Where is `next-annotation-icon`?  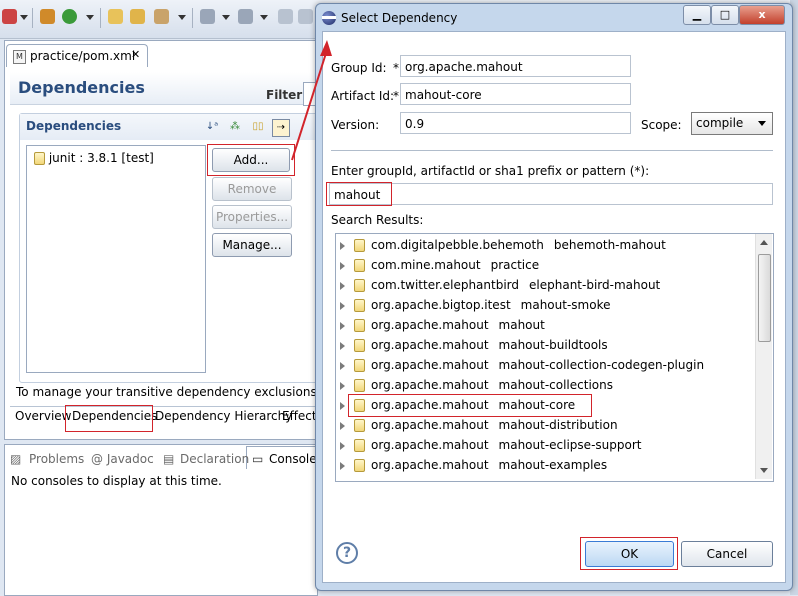
next-annotation-icon is located at coordinates (207, 16).